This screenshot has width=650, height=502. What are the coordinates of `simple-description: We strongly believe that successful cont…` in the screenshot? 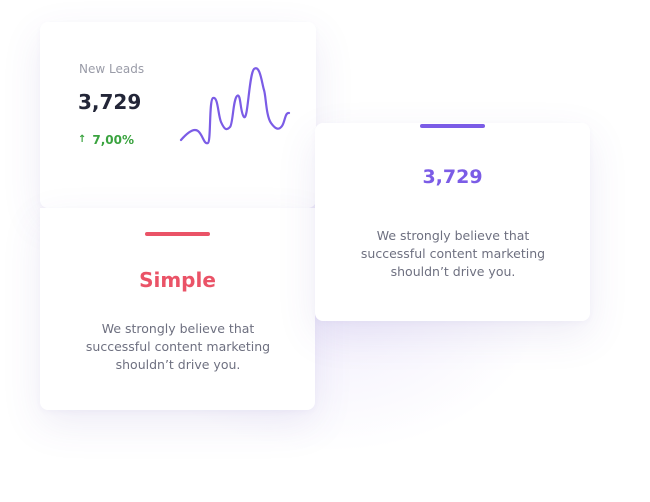 It's located at (178, 346).